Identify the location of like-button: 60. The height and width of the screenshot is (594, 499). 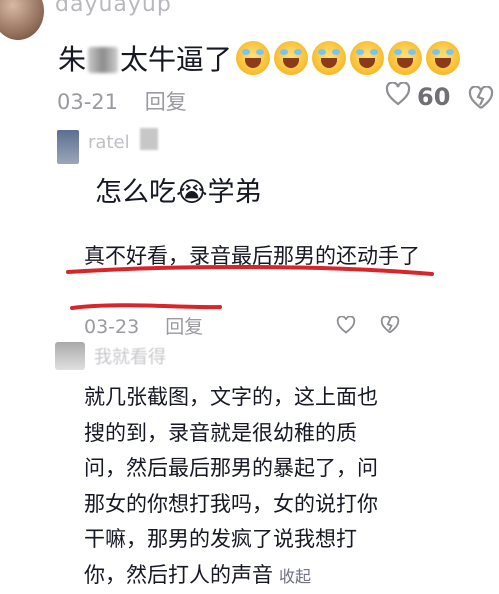
(418, 96).